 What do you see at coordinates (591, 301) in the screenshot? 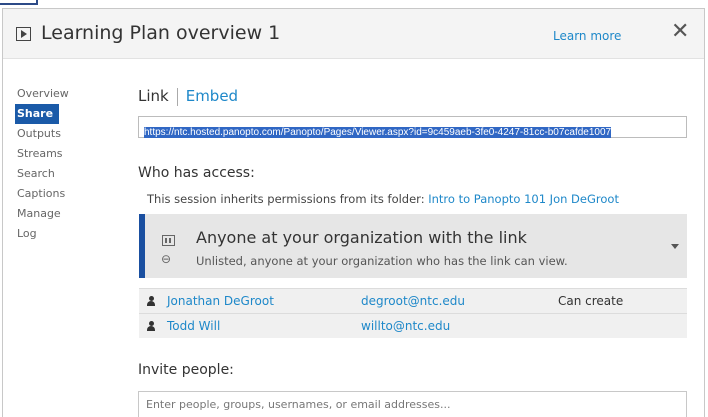
I see `user-permission: Can create` at bounding box center [591, 301].